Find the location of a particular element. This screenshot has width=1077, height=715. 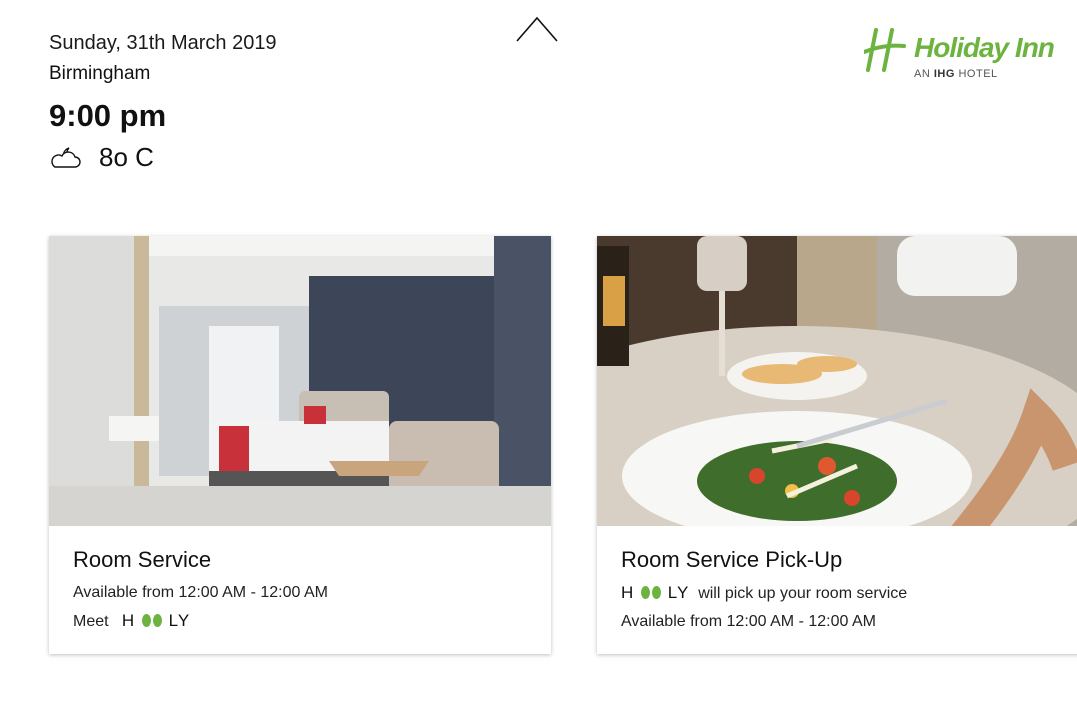

card-title: Room Service is located at coordinates (142, 559).